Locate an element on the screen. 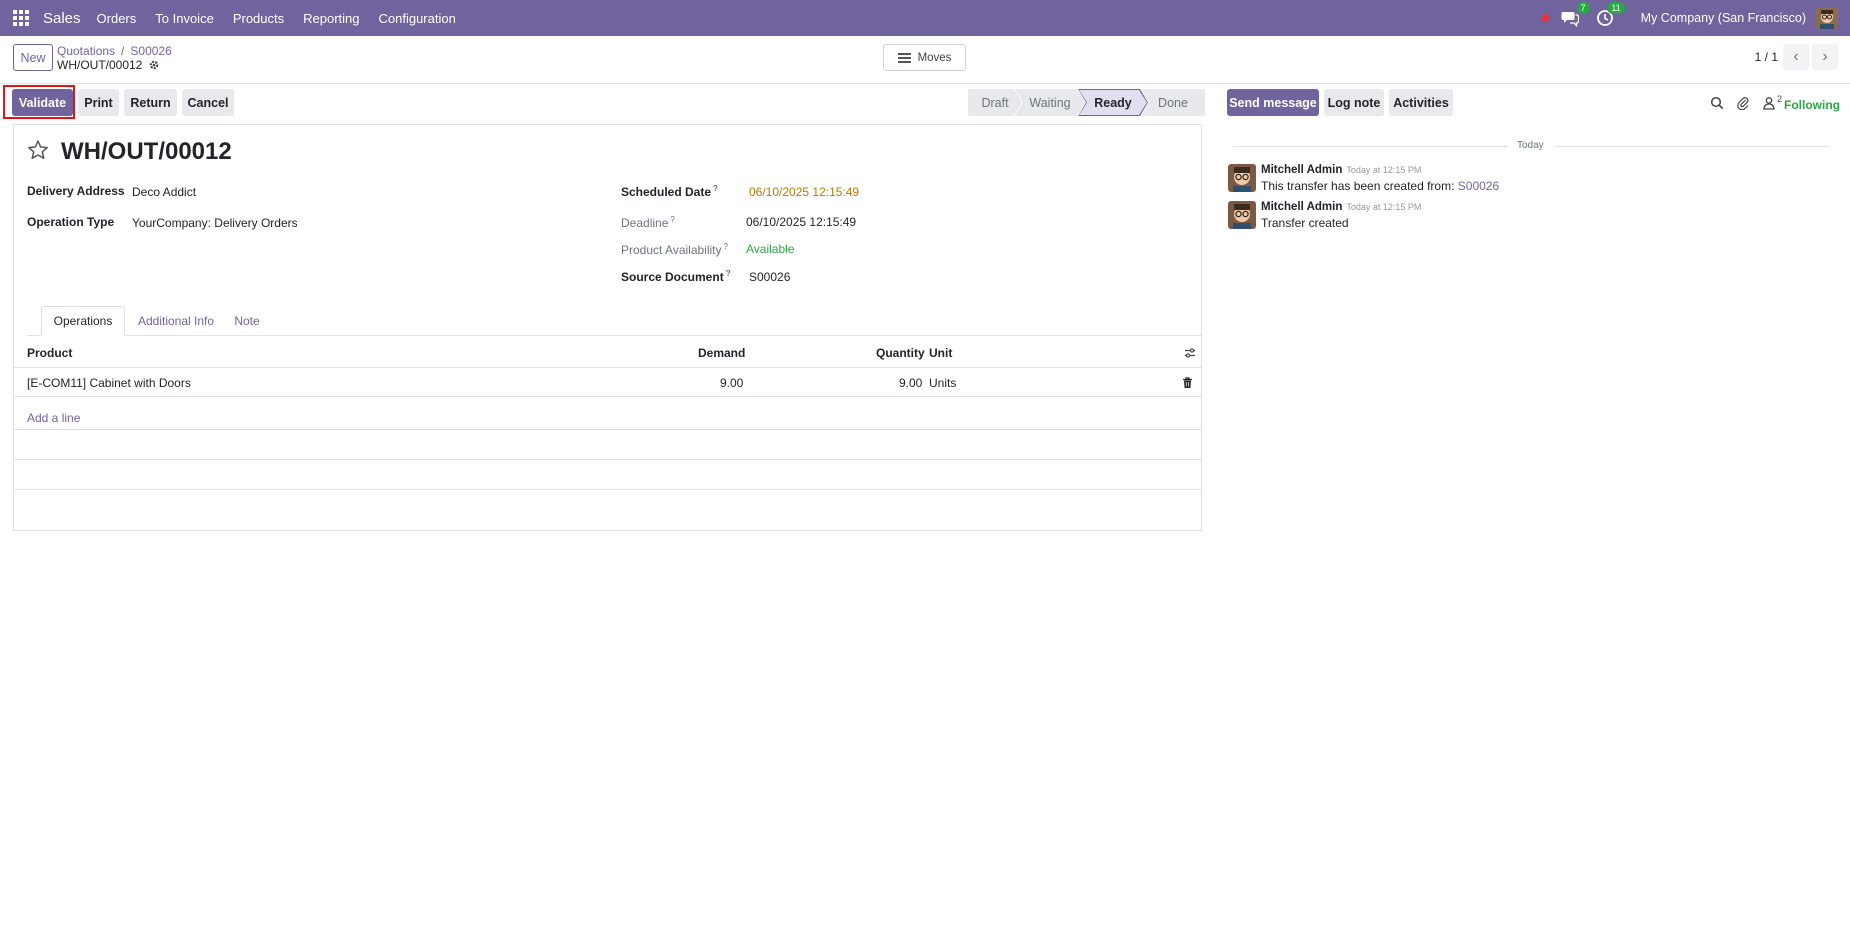  record-title: WH/OUT/00012 is located at coordinates (146, 151).